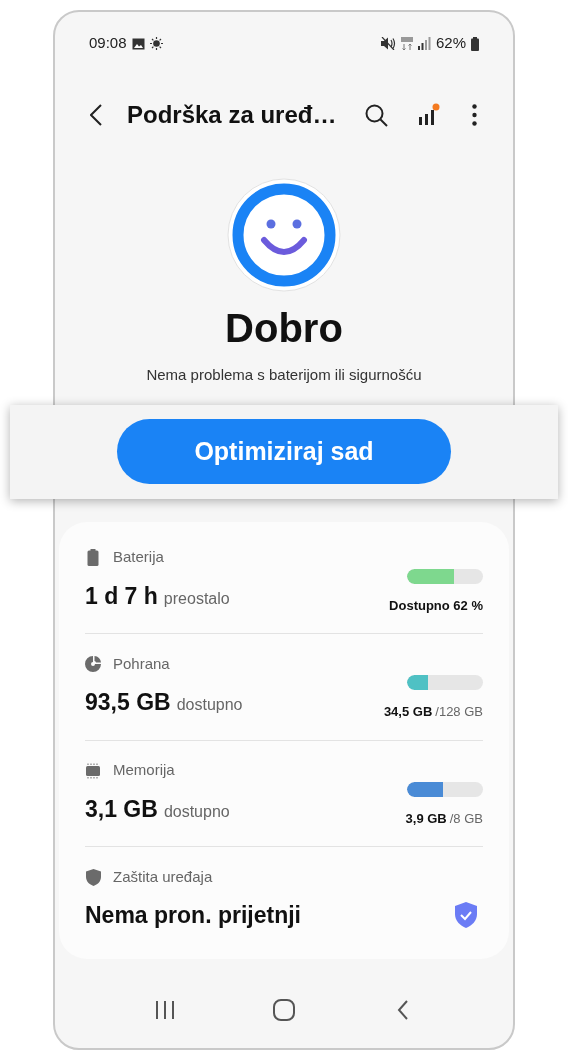 Image resolution: width=568 pixels, height=1058 pixels. Describe the element at coordinates (138, 557) in the screenshot. I see `item-label: Baterija` at that location.